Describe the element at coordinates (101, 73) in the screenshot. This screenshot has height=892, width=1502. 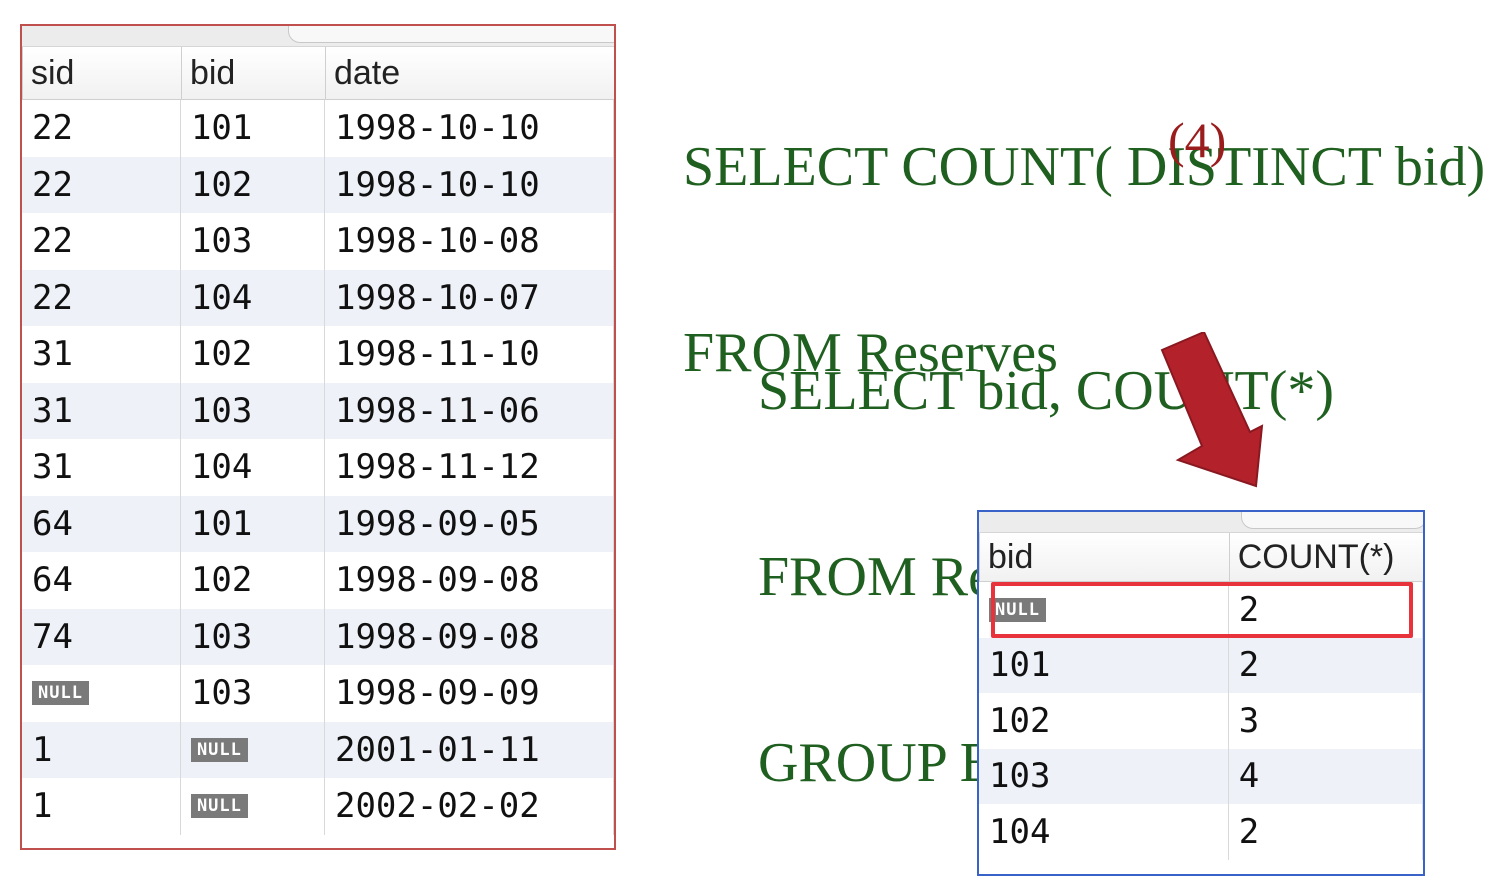
I see `column-header-sid: sid` at that location.